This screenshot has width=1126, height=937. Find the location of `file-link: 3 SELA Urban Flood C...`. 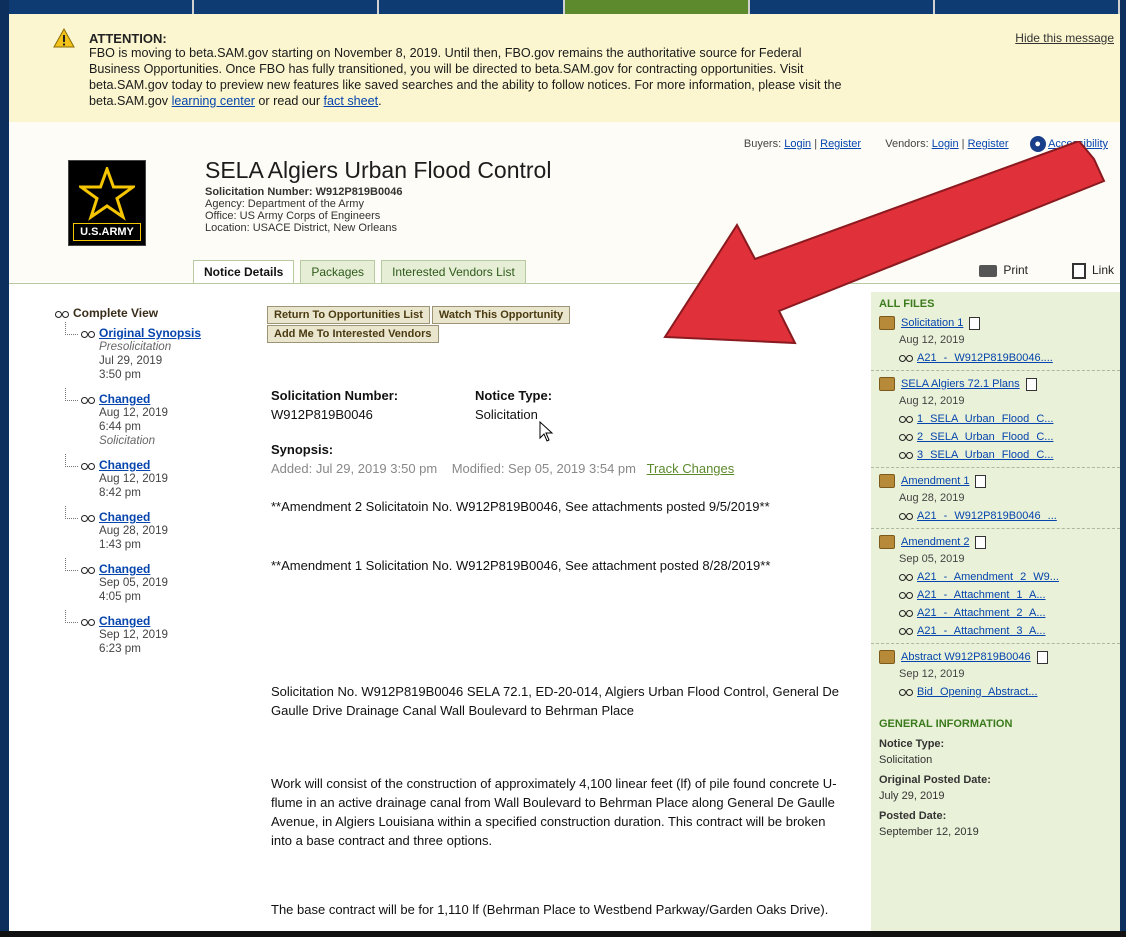

file-link: 3 SELA Urban Flood C... is located at coordinates (985, 455).